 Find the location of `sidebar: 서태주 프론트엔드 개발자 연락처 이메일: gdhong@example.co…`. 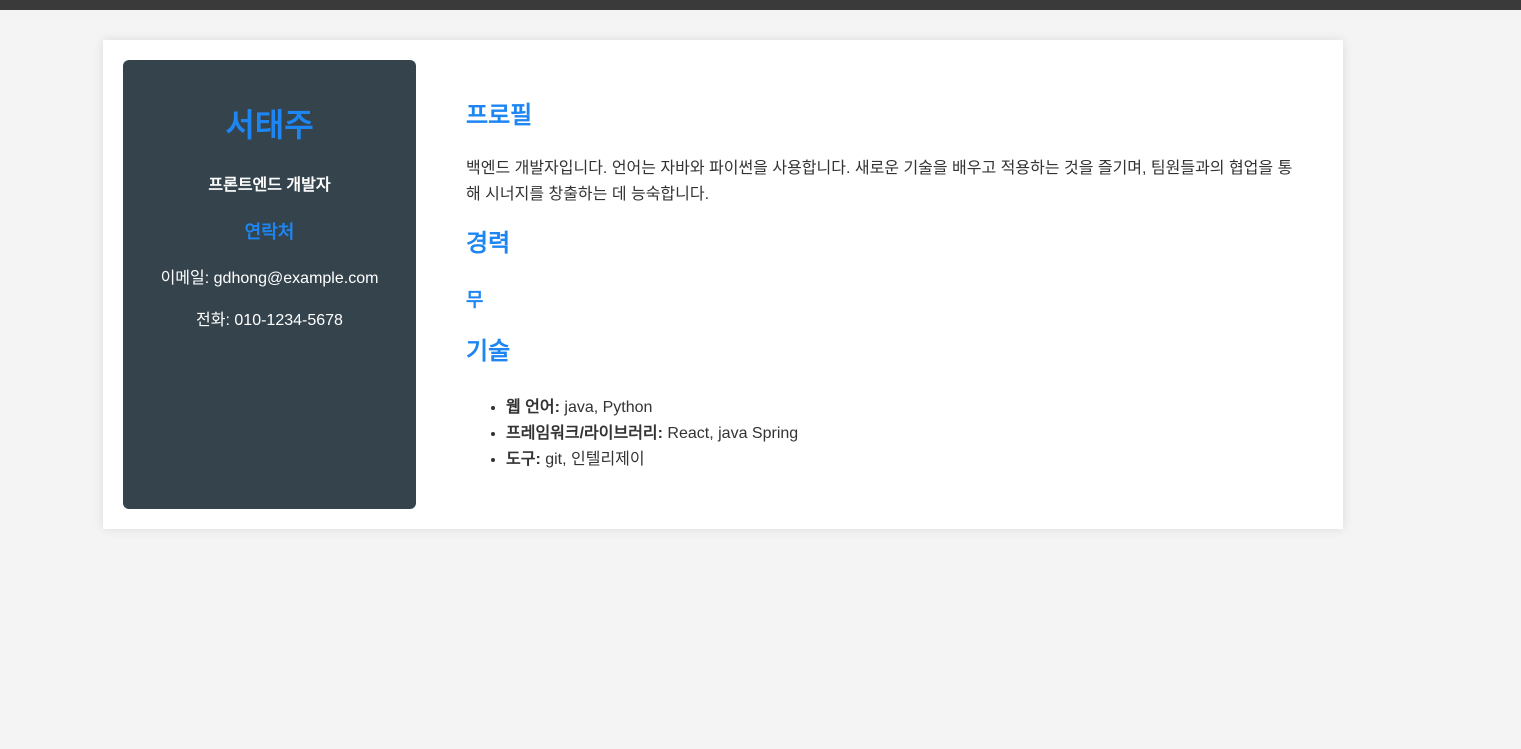

sidebar: 서태주 프론트엔드 개발자 연락처 이메일: gdhong@example.co… is located at coordinates (269, 284).